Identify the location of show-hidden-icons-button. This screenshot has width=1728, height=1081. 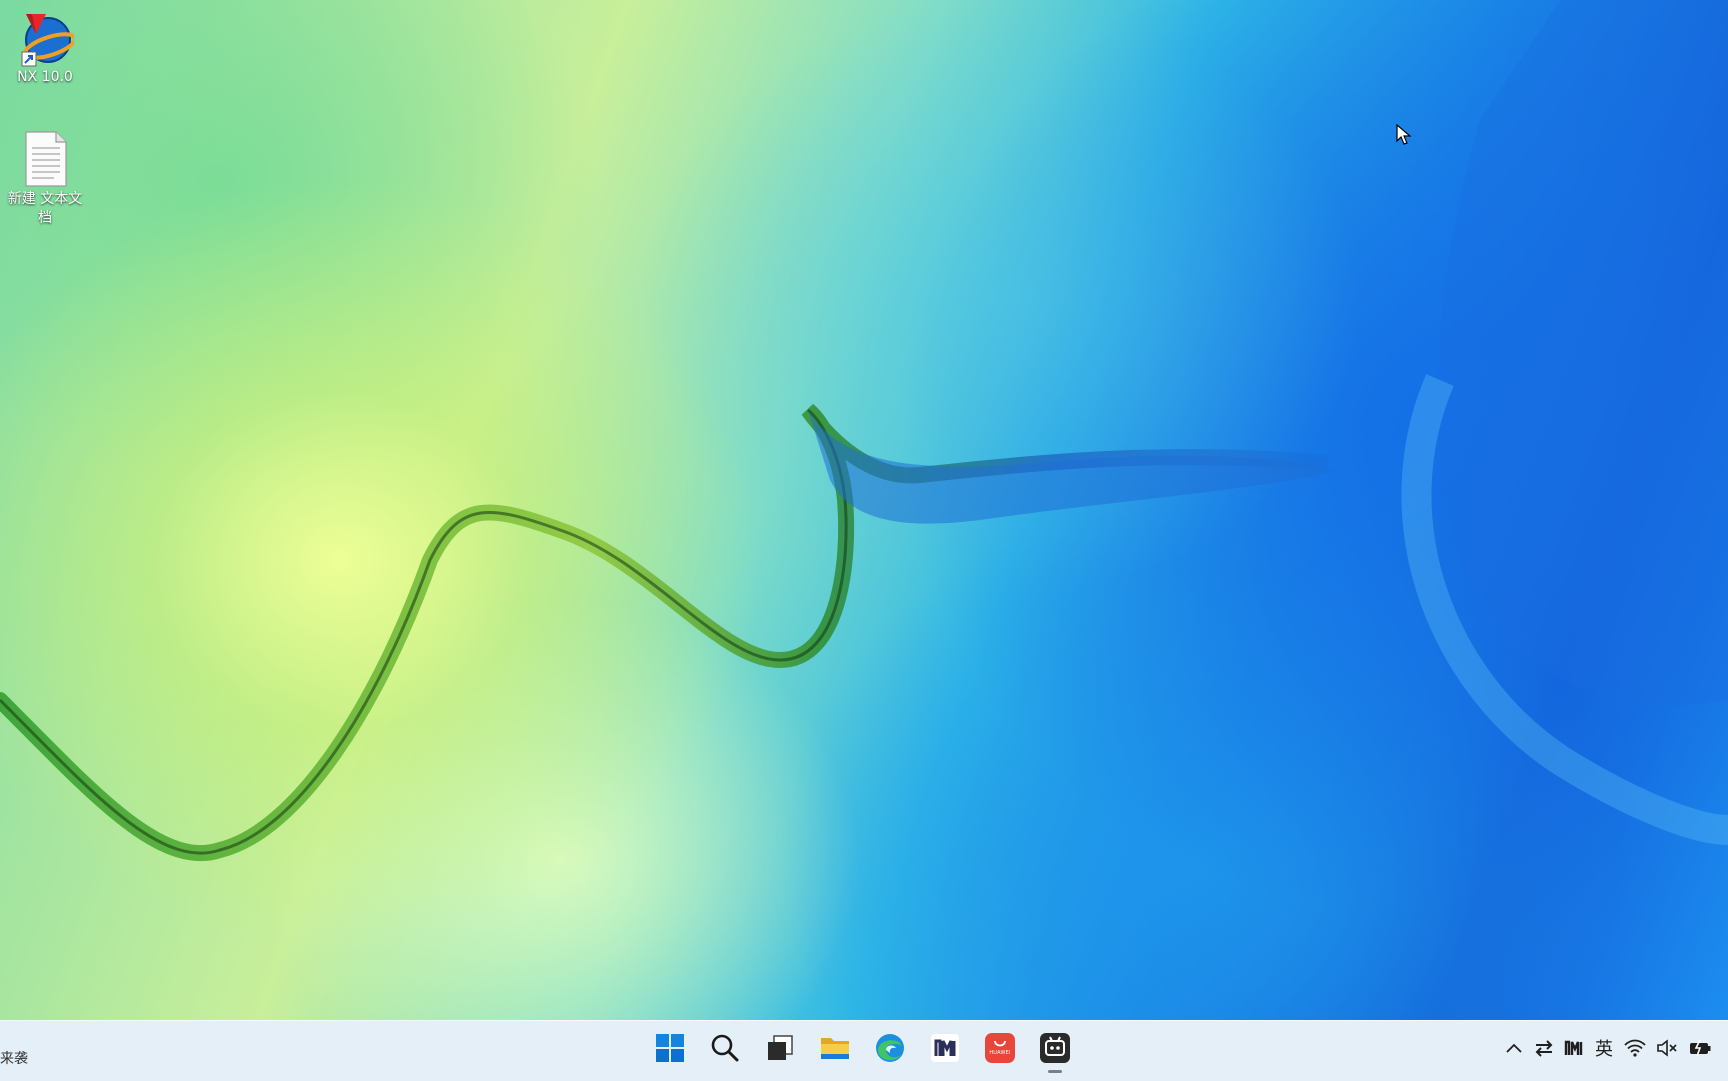
(1514, 1048).